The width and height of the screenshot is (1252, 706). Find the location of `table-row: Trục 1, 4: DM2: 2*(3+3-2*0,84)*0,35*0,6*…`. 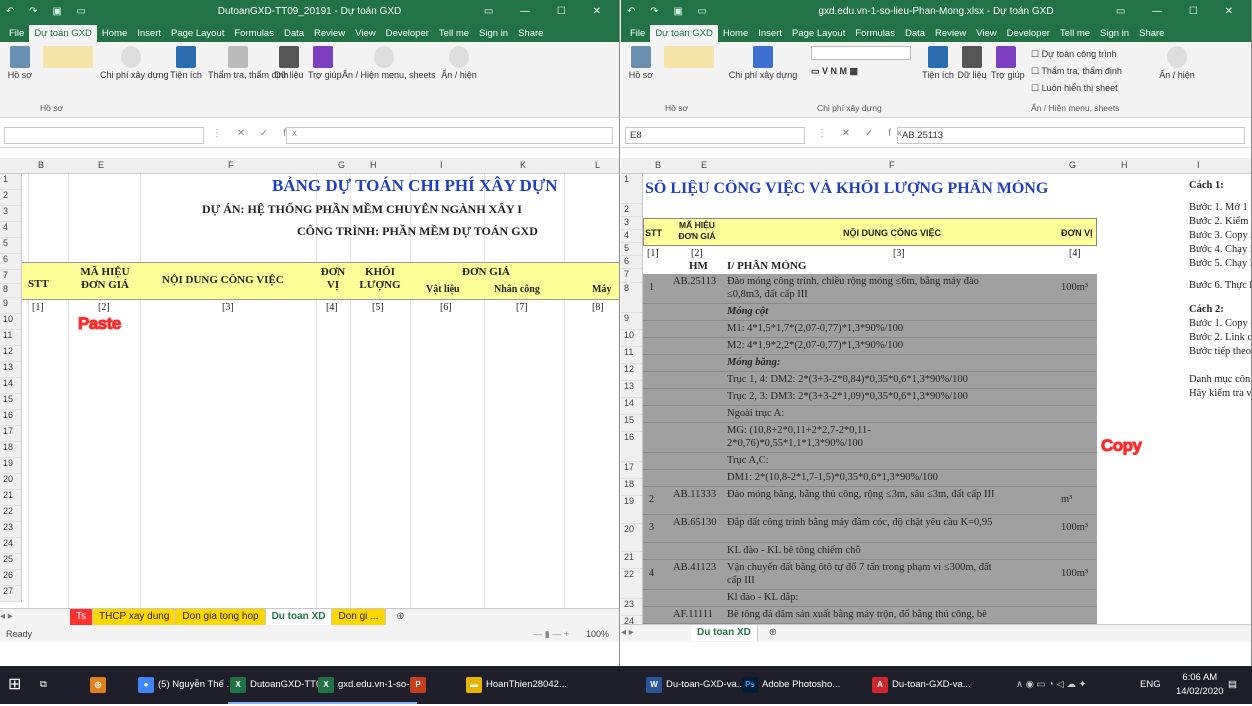

table-row: Trục 1, 4: DM2: 2*(3+3-2*0,84)*0,35*0,6*… is located at coordinates (870, 380).